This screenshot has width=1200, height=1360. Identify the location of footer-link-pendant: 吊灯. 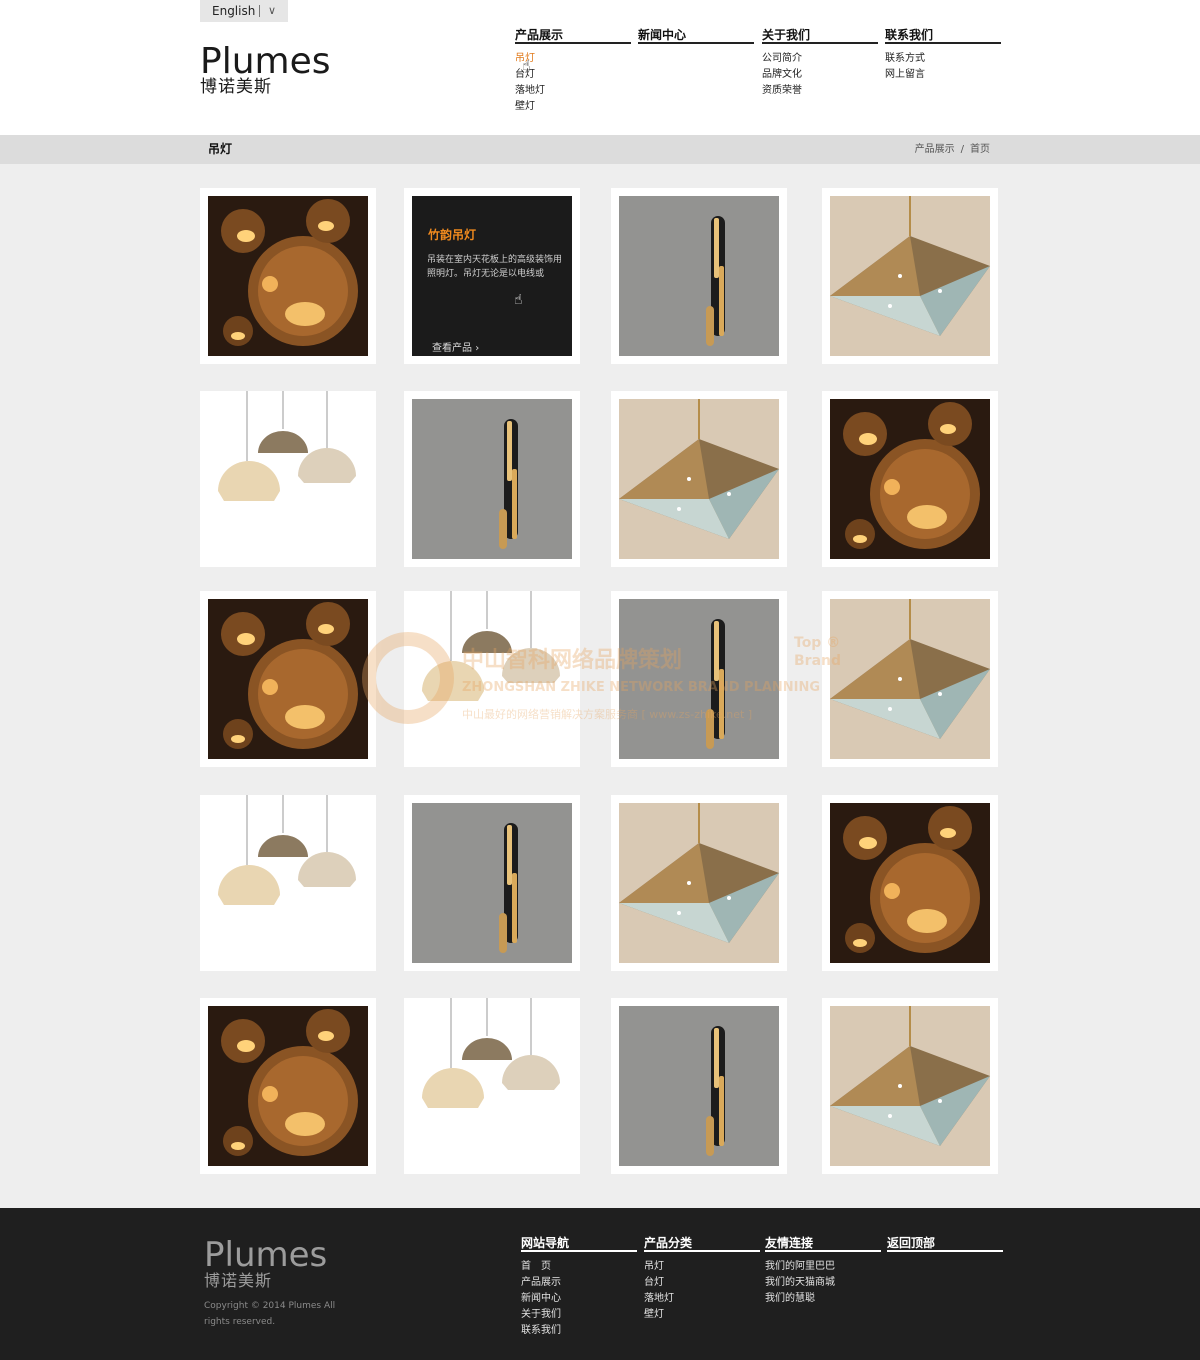
(702, 1267).